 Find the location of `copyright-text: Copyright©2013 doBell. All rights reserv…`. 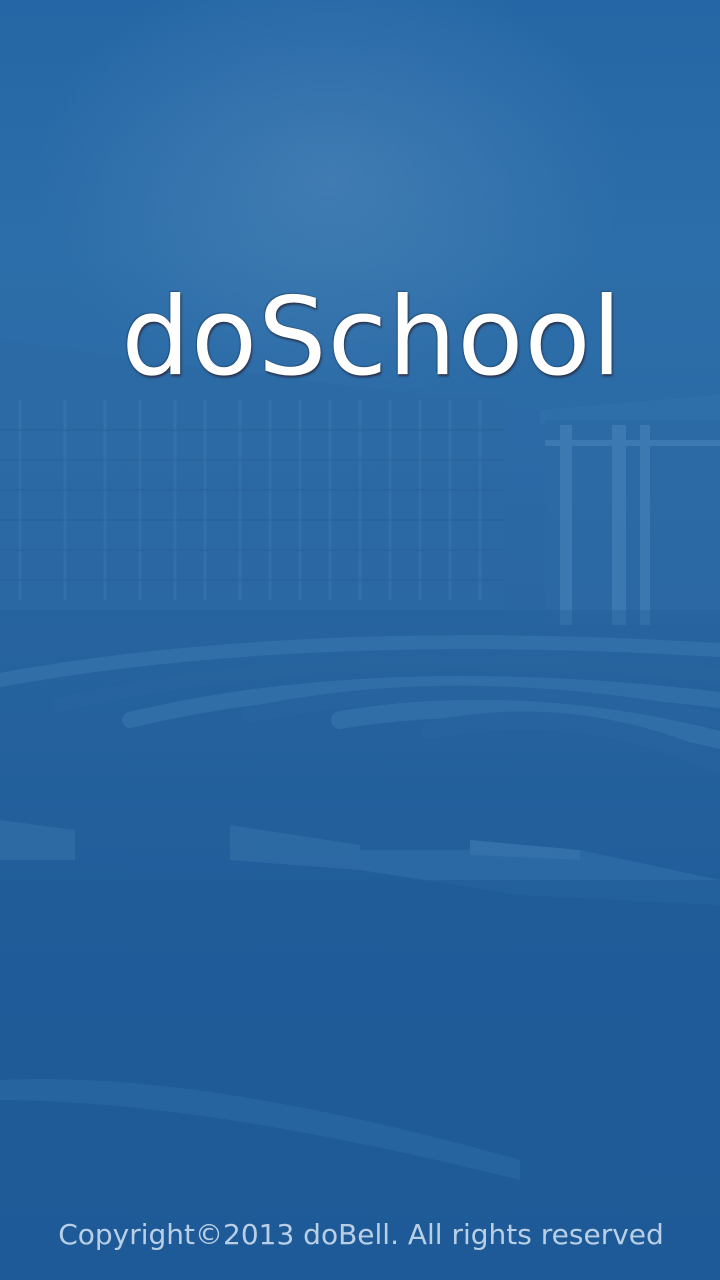

copyright-text: Copyright©2013 doBell. All rights reserv… is located at coordinates (361, 1234).